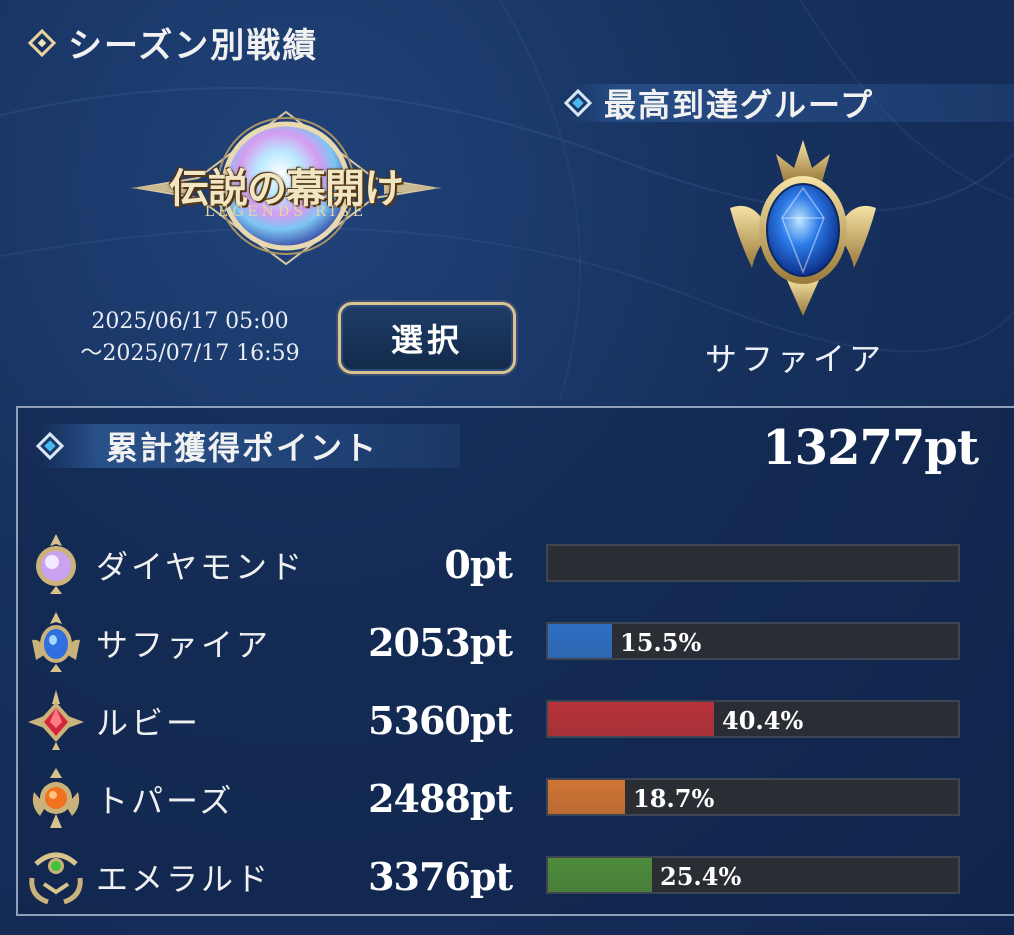 Image resolution: width=1014 pixels, height=935 pixels. I want to click on gem-share-percent: 40.4%, so click(763, 720).